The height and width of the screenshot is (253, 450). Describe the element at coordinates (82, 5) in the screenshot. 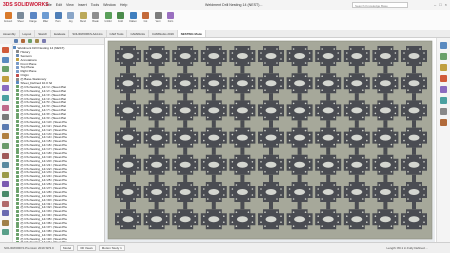

I see `menu-insert: Insert` at that location.